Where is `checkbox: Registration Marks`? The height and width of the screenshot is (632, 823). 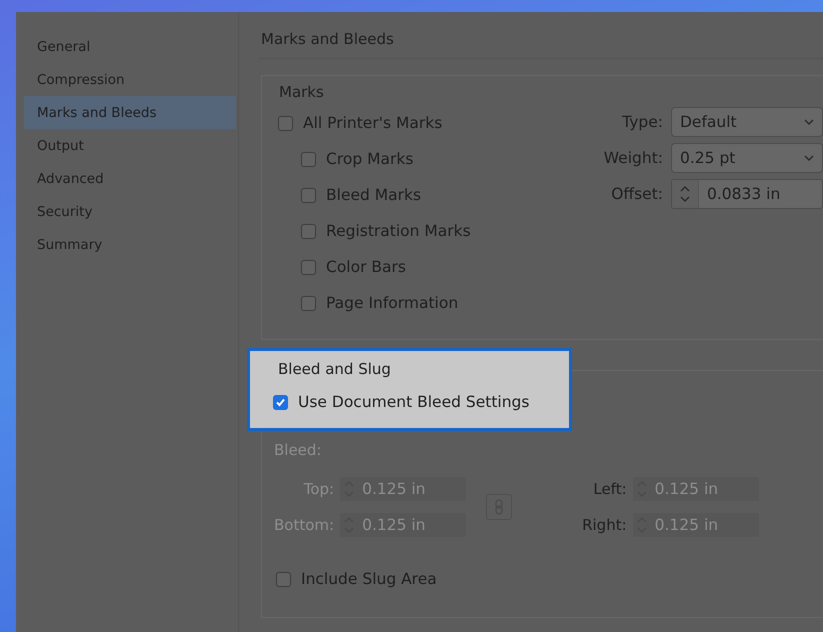
checkbox: Registration Marks is located at coordinates (386, 231).